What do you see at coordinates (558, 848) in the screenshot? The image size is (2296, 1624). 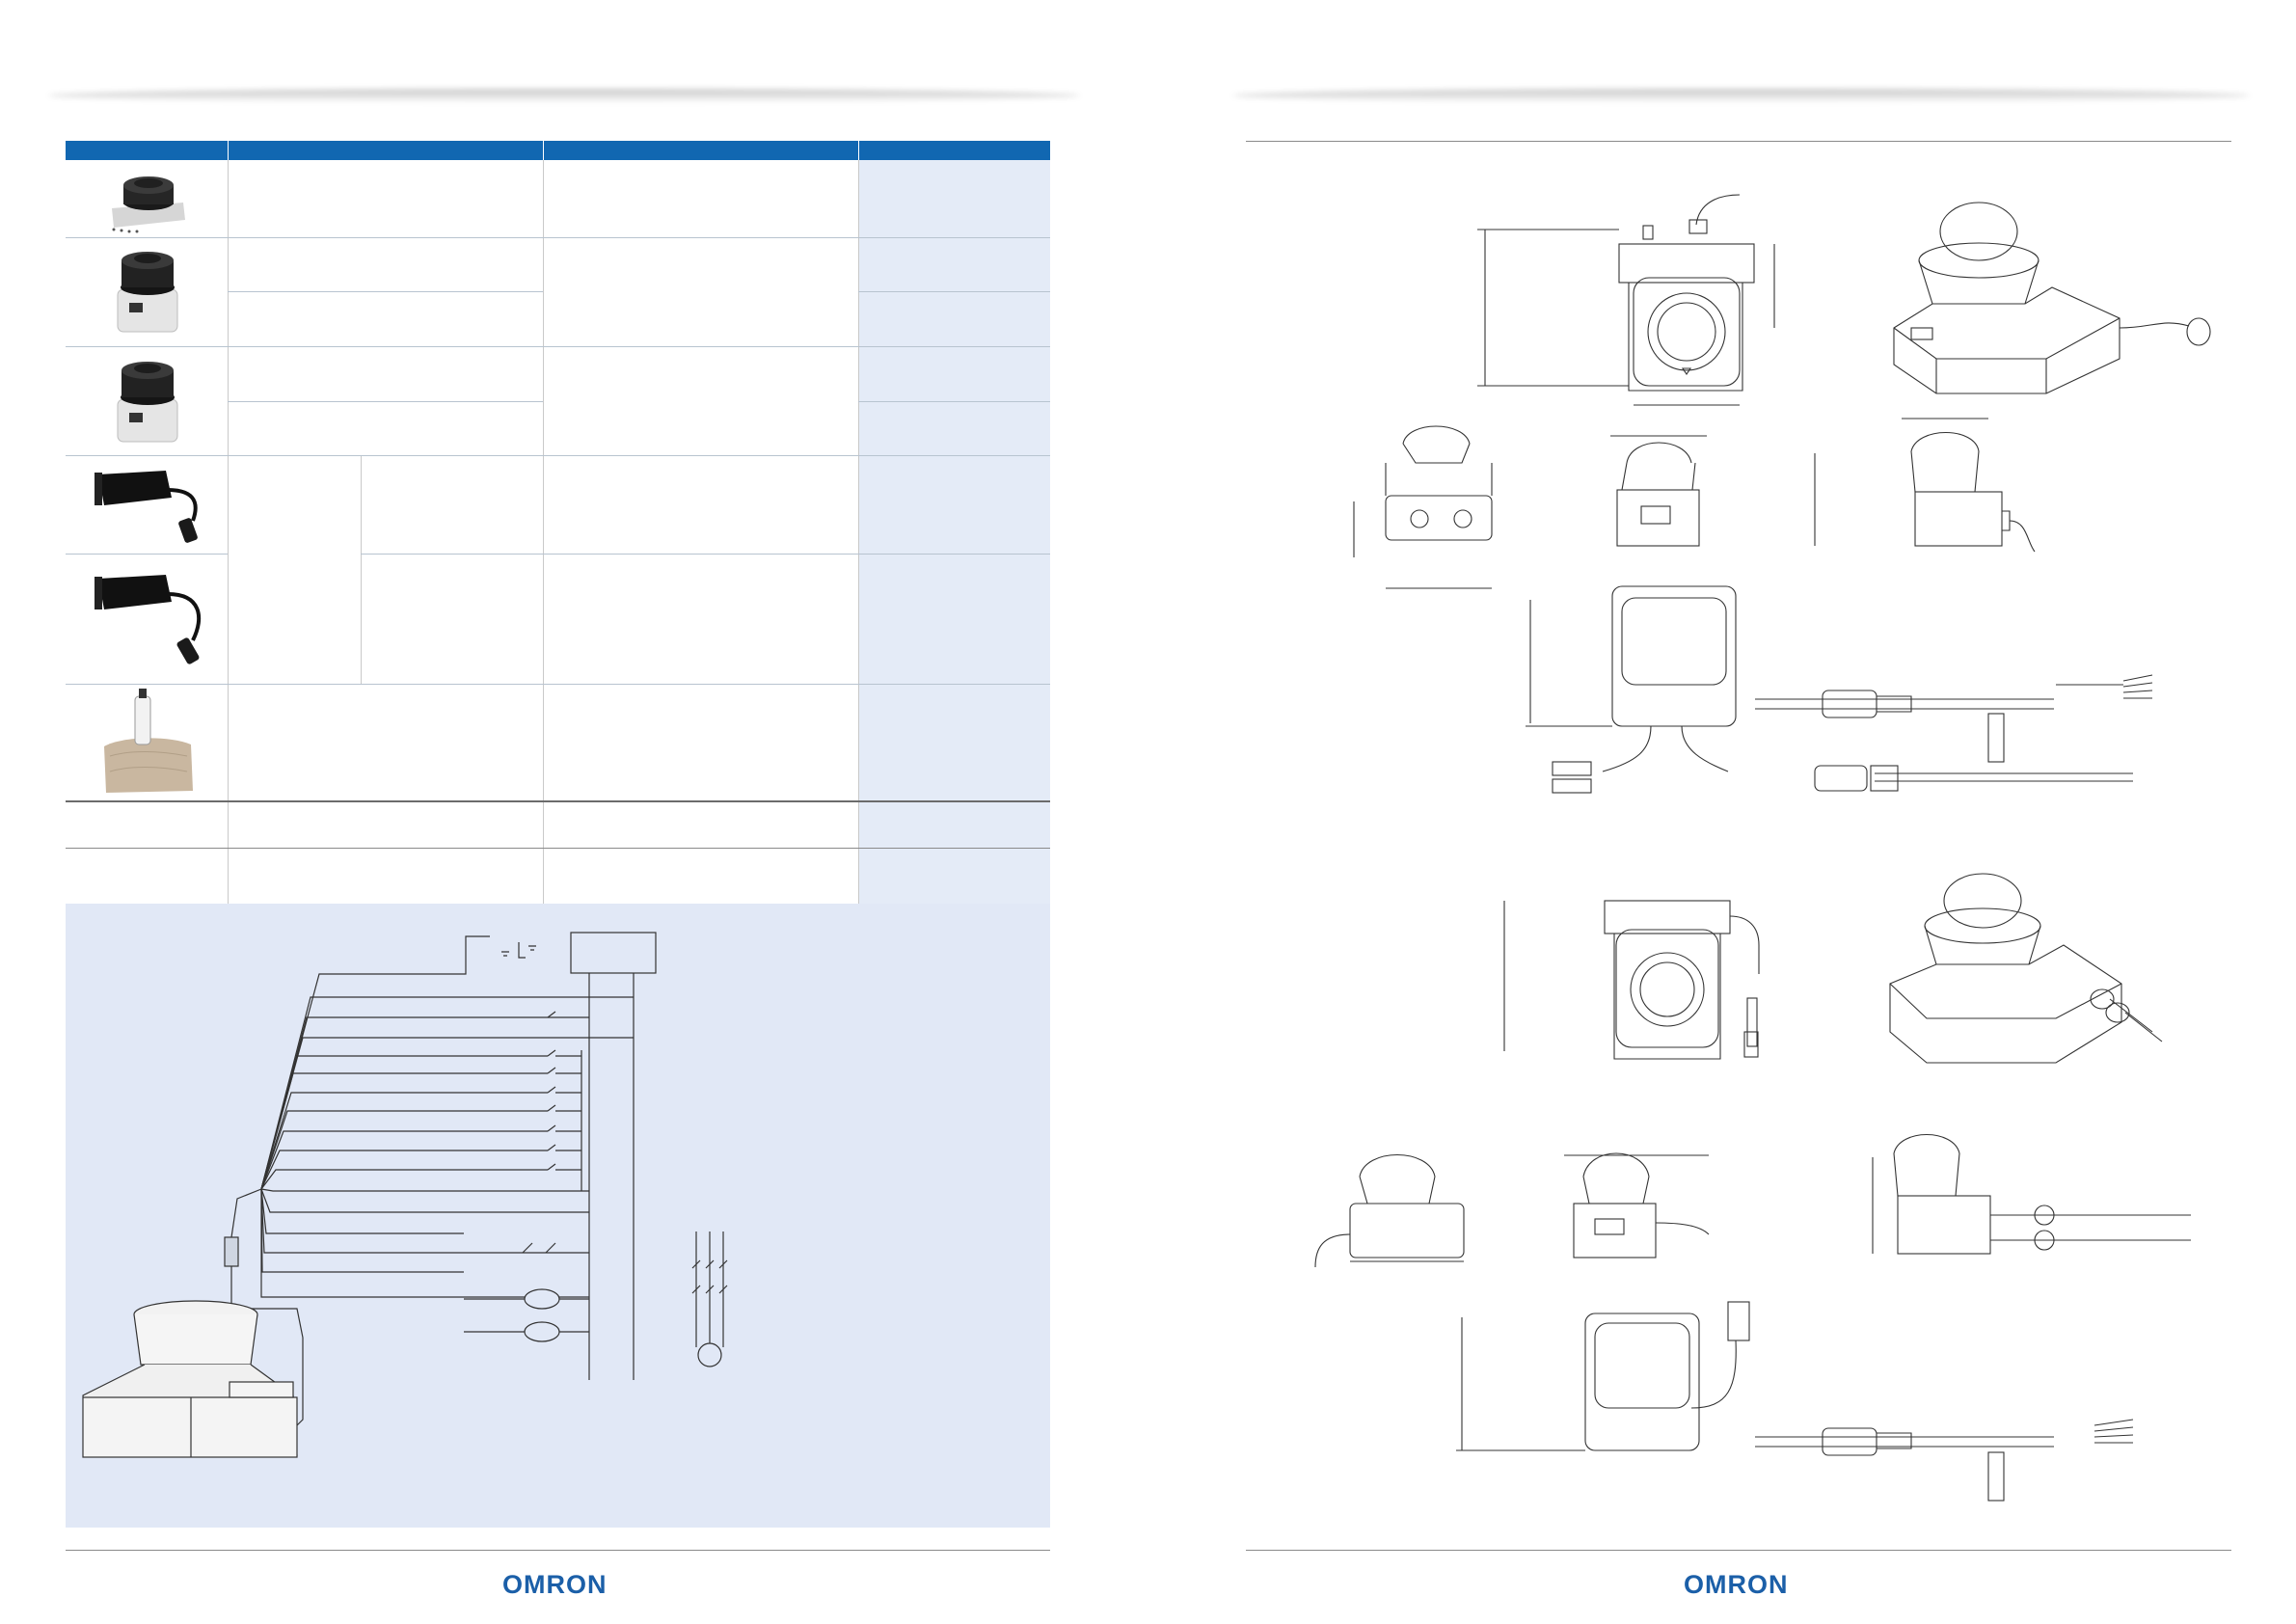 I see `left-section-rule` at bounding box center [558, 848].